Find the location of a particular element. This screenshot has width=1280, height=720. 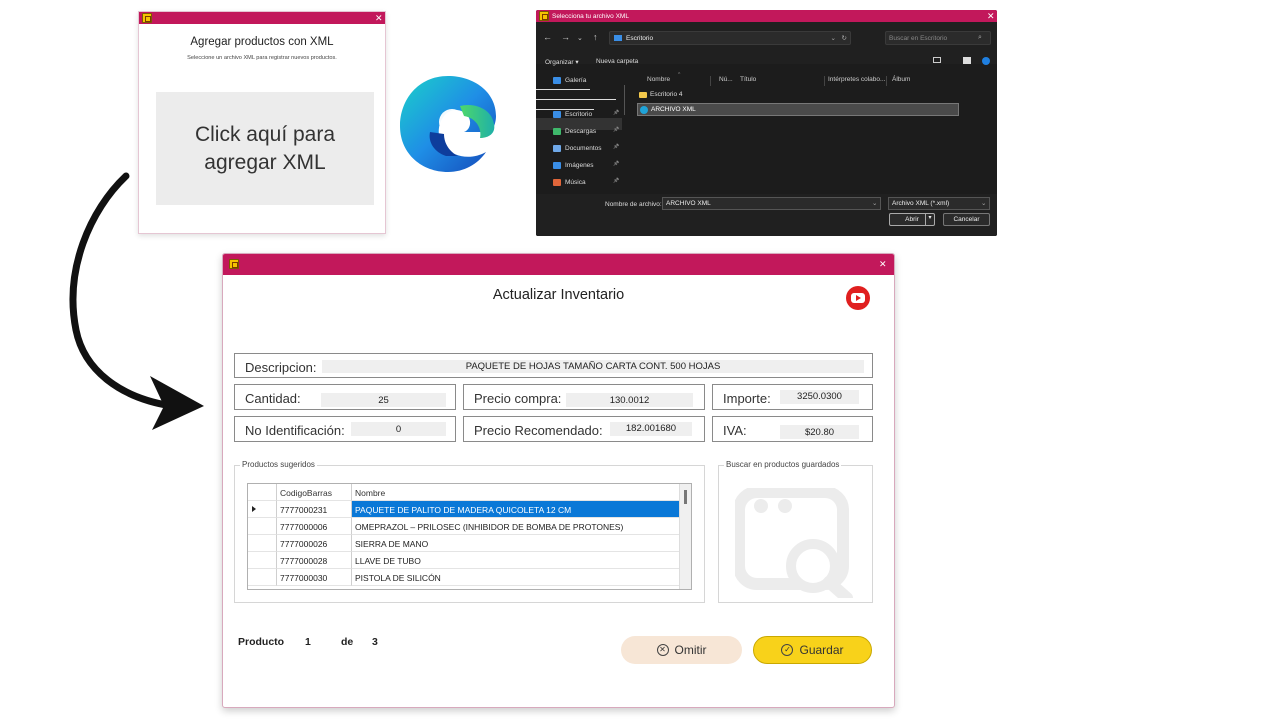

table-row: 7777000026 SIERRA DE MANO is located at coordinates (464, 543).